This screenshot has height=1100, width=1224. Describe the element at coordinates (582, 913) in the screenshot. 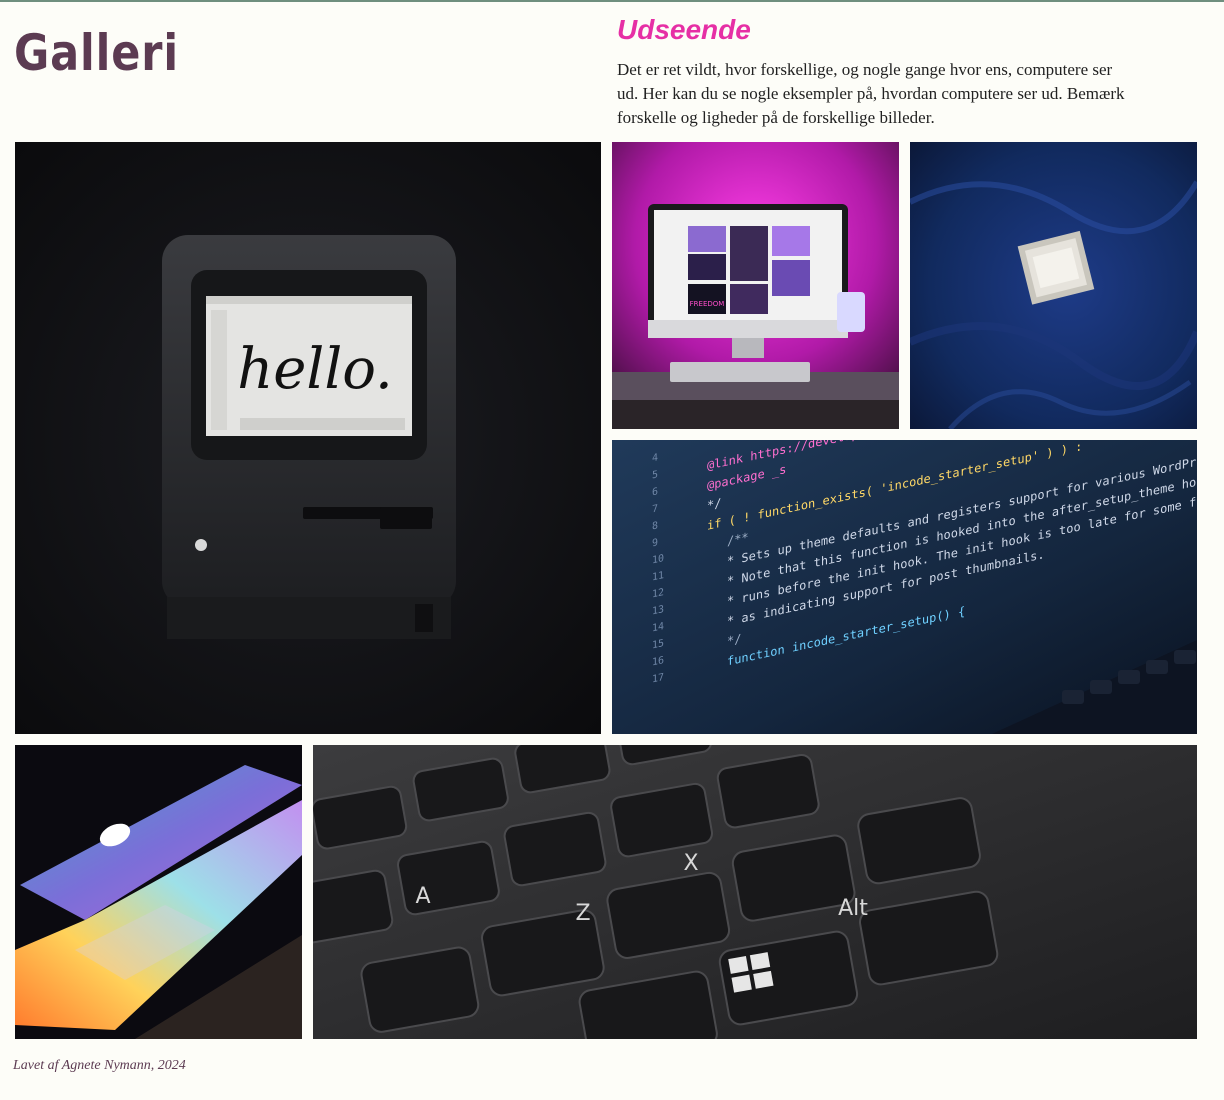

I see `key-z-label: Z` at that location.